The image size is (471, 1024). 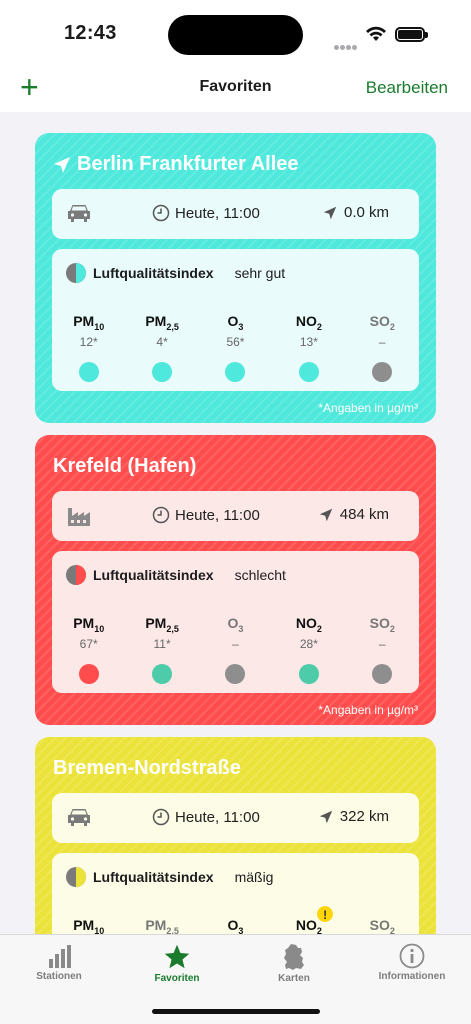 What do you see at coordinates (235, 89) in the screenshot?
I see `navigation-bar: + Favoriten Bearbeiten` at bounding box center [235, 89].